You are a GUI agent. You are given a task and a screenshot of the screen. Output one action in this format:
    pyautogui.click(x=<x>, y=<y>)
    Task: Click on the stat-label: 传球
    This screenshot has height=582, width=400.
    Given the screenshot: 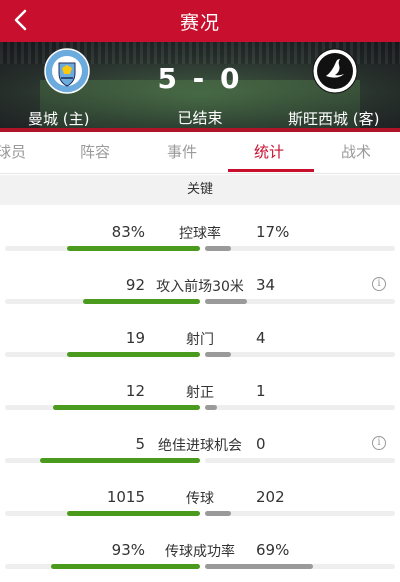 What is the action you would take?
    pyautogui.click(x=200, y=499)
    